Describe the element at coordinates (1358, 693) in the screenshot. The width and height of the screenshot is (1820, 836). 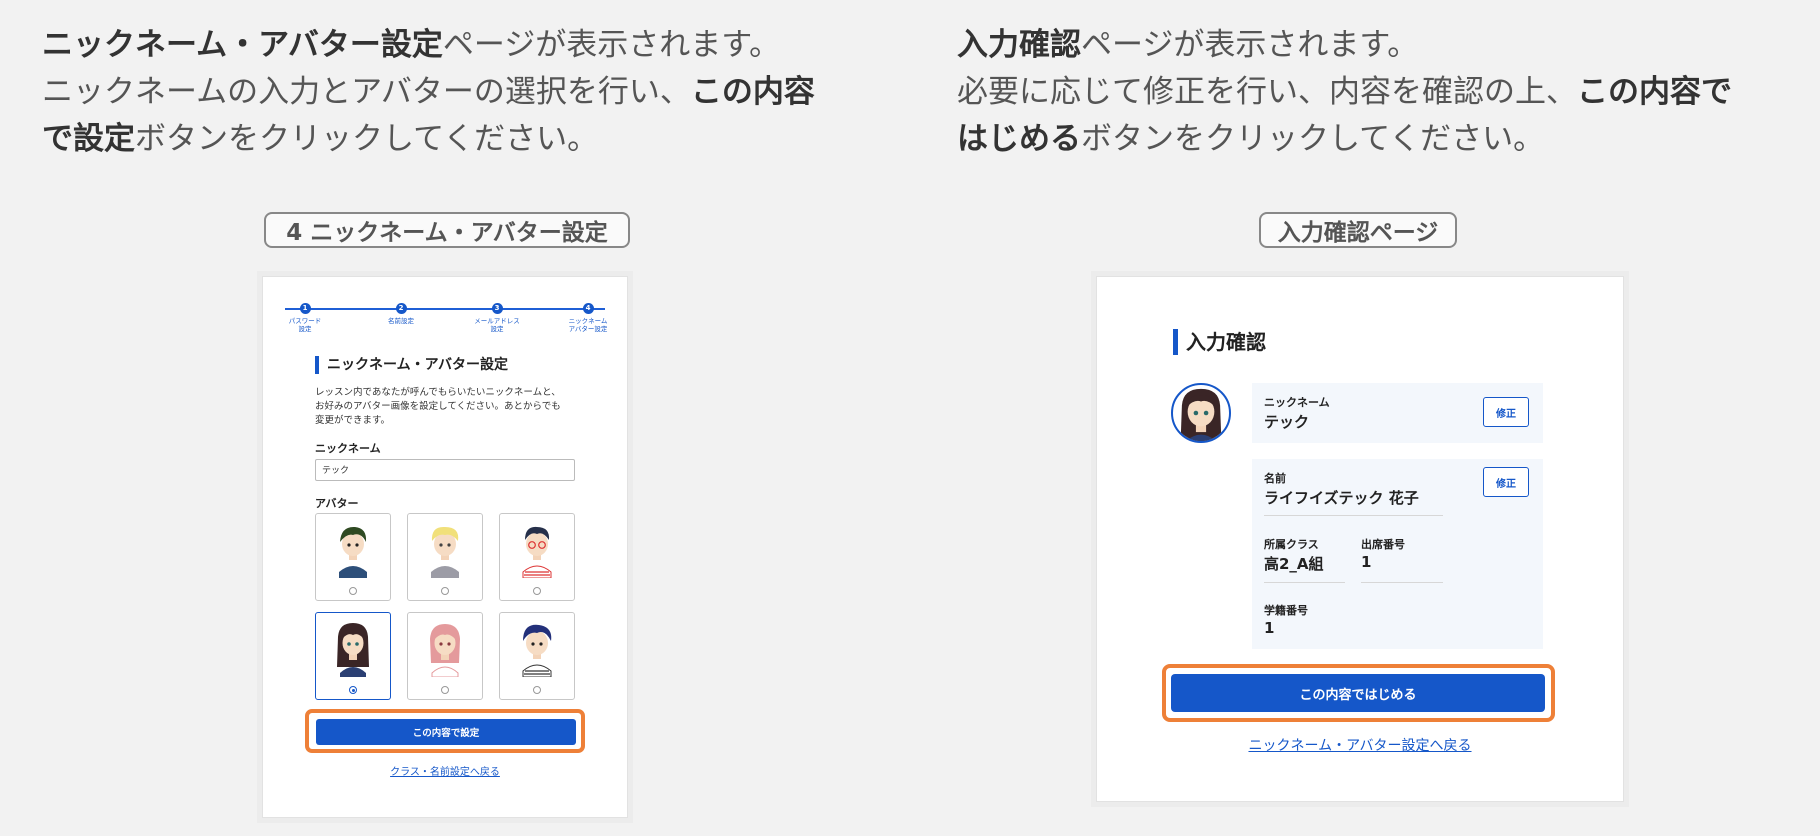
I see `start-with-these-contents-button: この内容ではじめる` at that location.